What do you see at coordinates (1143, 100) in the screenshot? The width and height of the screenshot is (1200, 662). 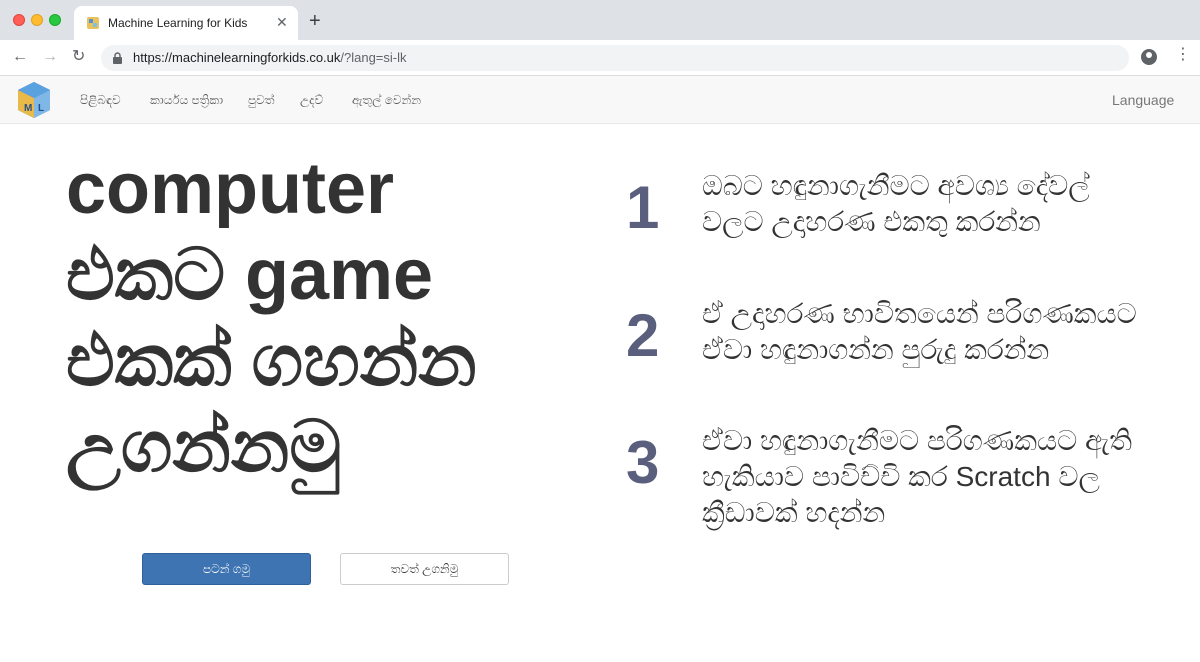 I see `language-menu: Language` at bounding box center [1143, 100].